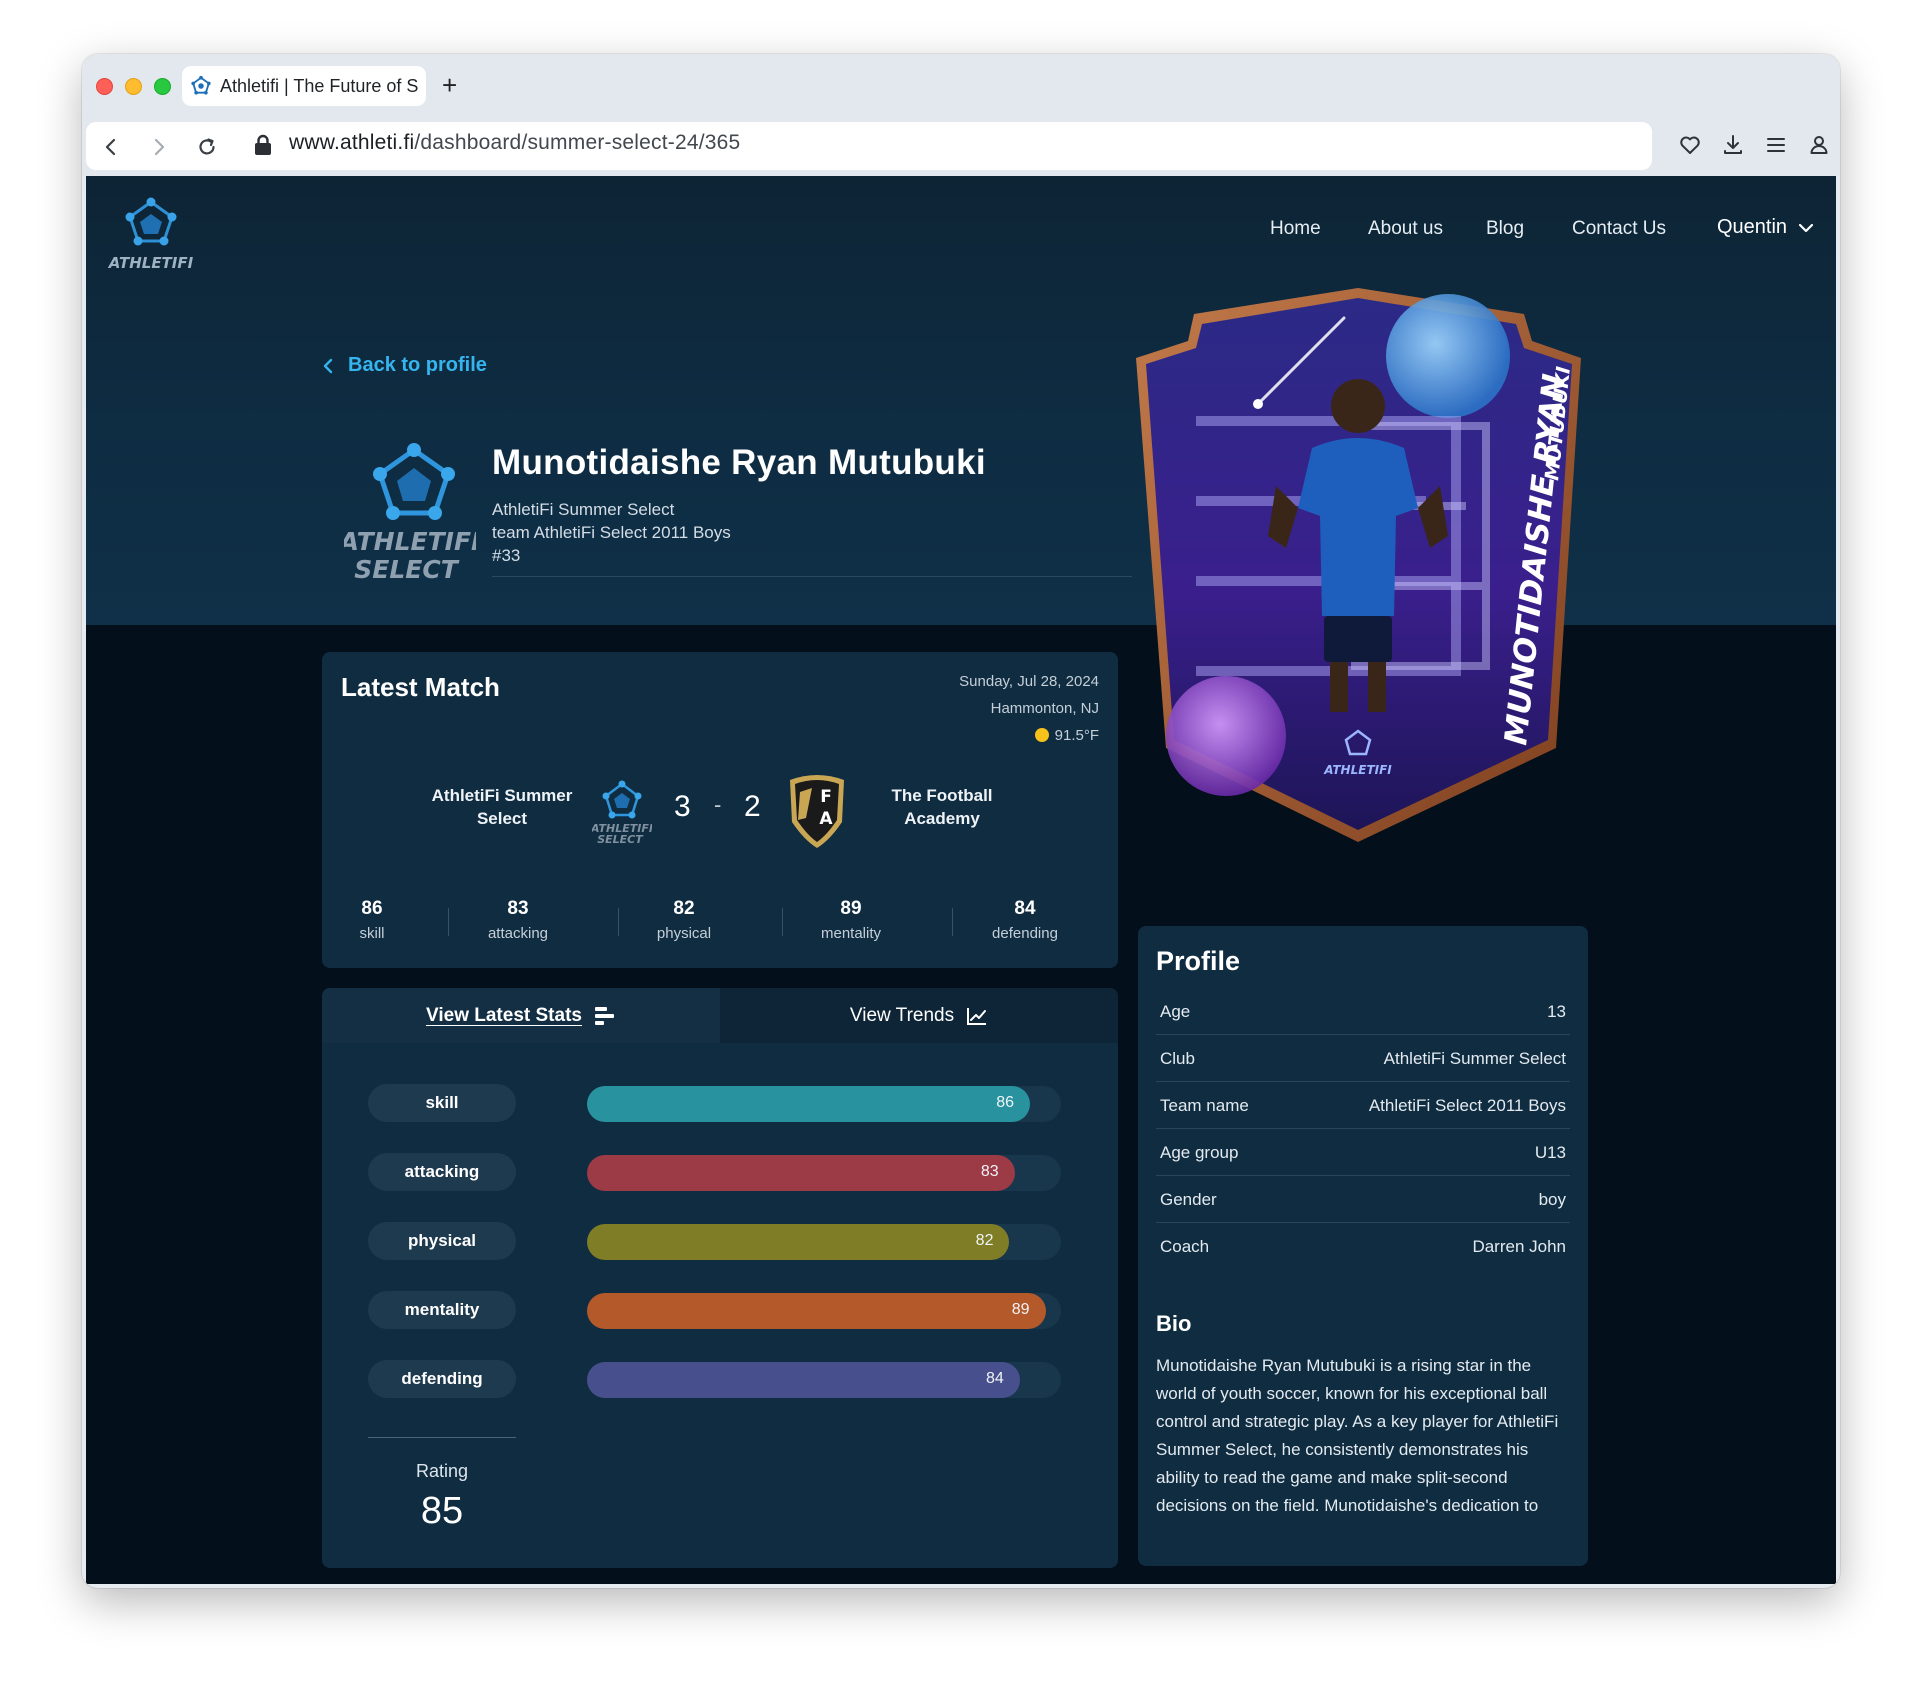  I want to click on match-weather: 91.5°F, so click(1076, 735).